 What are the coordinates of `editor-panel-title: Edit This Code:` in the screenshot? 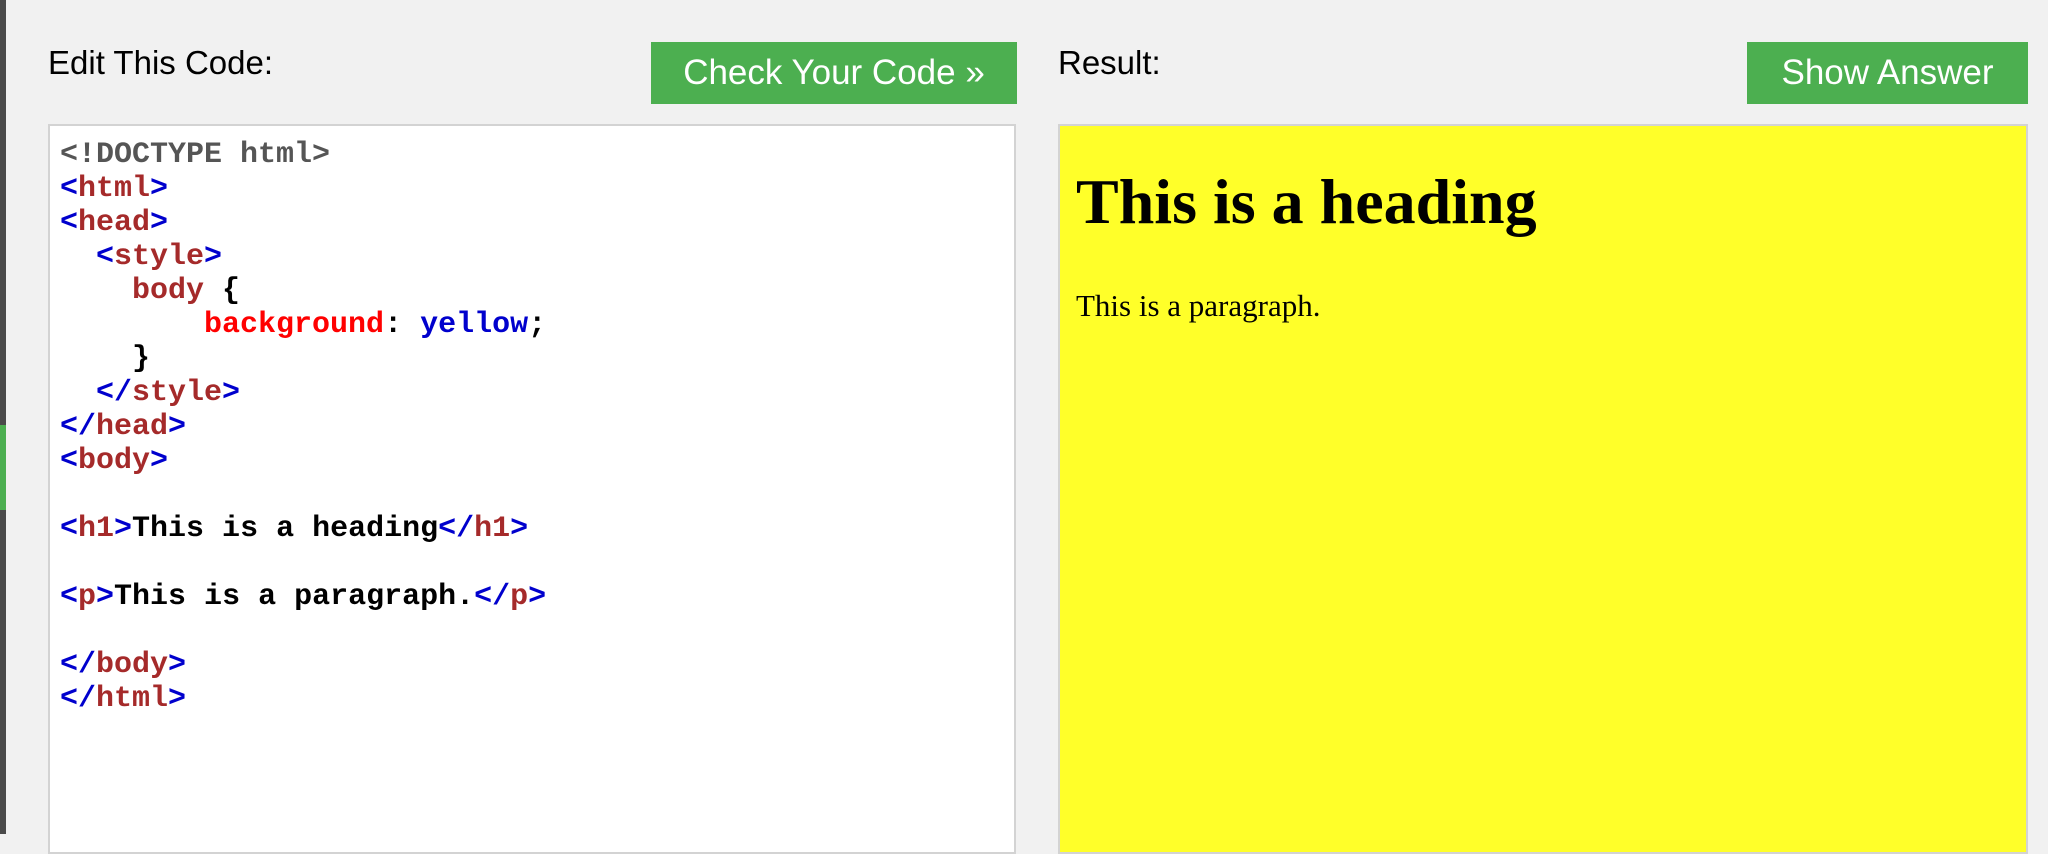 It's located at (161, 62).